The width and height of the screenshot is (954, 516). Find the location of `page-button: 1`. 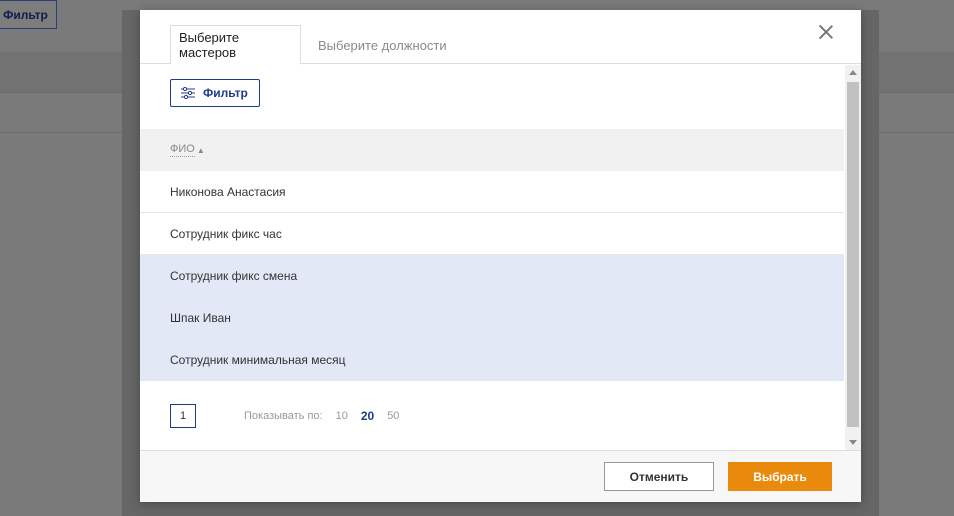

page-button: 1 is located at coordinates (183, 416).